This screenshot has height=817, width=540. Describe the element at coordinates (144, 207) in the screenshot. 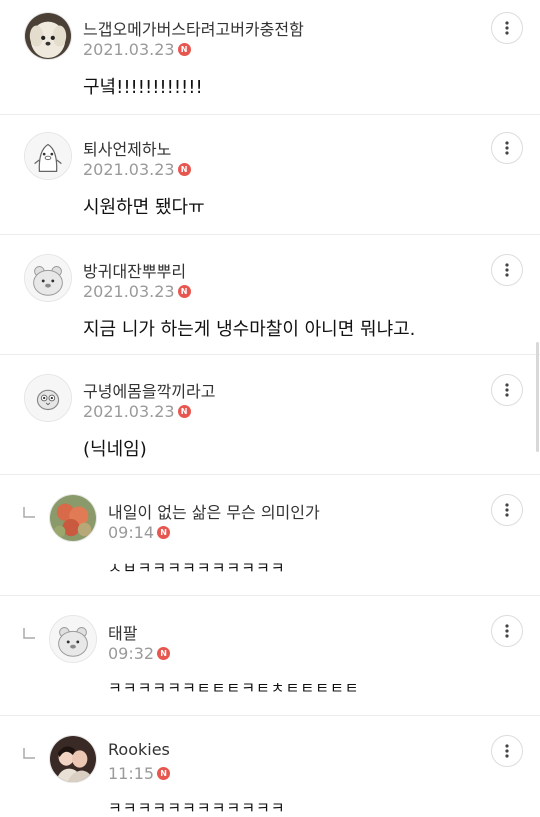

I see `comment-text: 시원하면 됐다ㅠ` at that location.